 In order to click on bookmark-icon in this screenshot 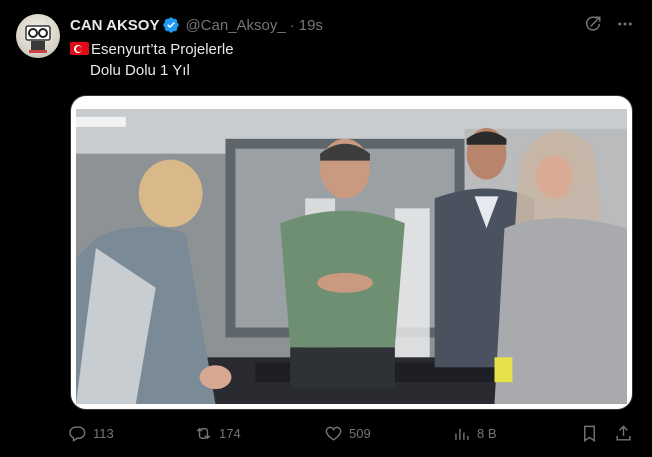, I will do `click(589, 433)`.